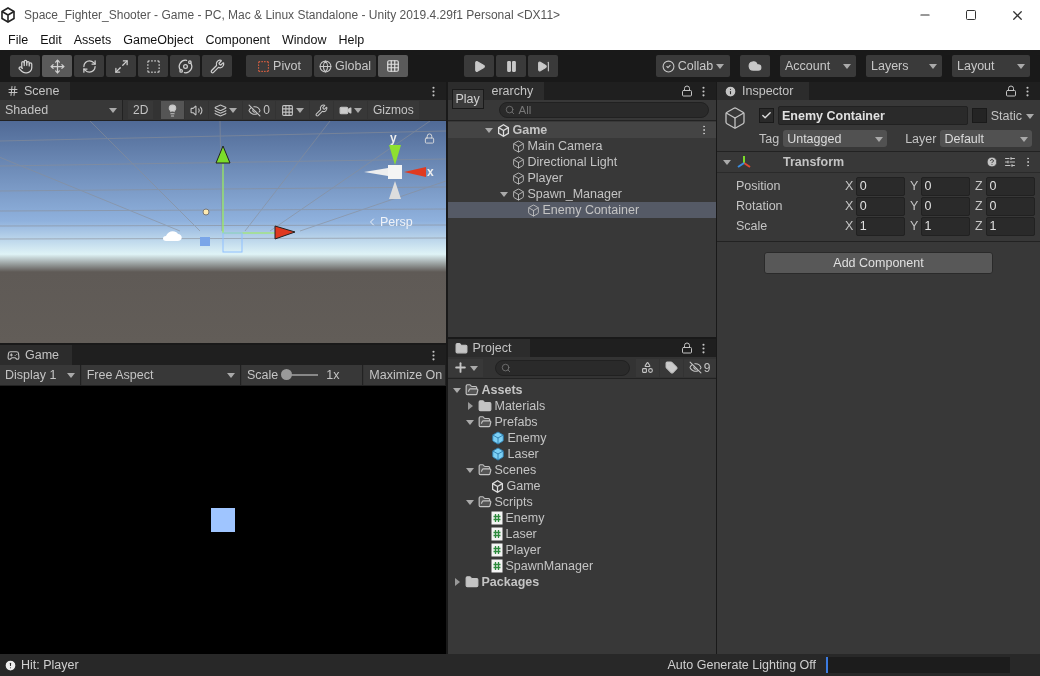  I want to click on menu-item: Assets, so click(92, 40).